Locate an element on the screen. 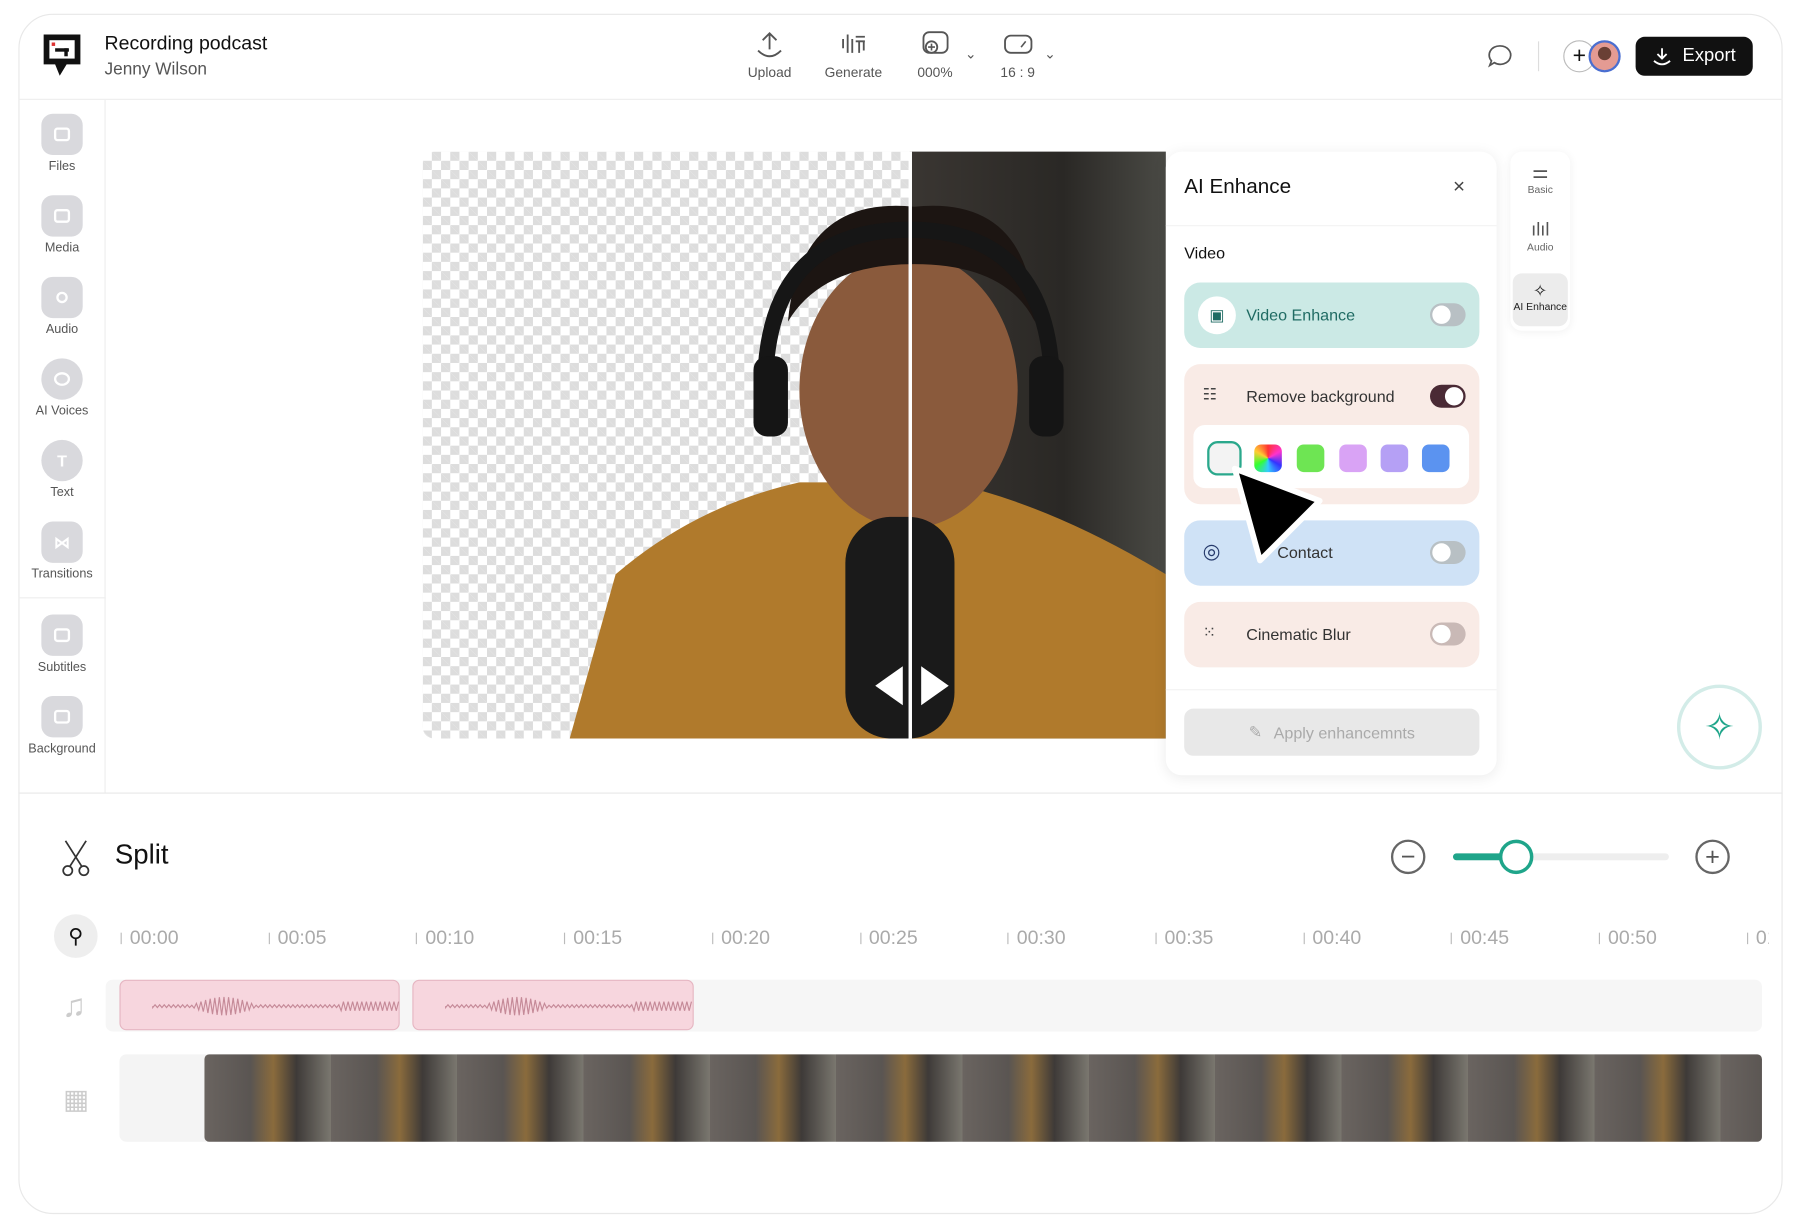 The image size is (1801, 1227). waveform is located at coordinates (276, 1006).